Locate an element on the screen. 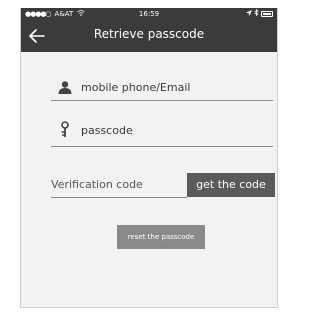  status-time: 16:59 is located at coordinates (149, 14).